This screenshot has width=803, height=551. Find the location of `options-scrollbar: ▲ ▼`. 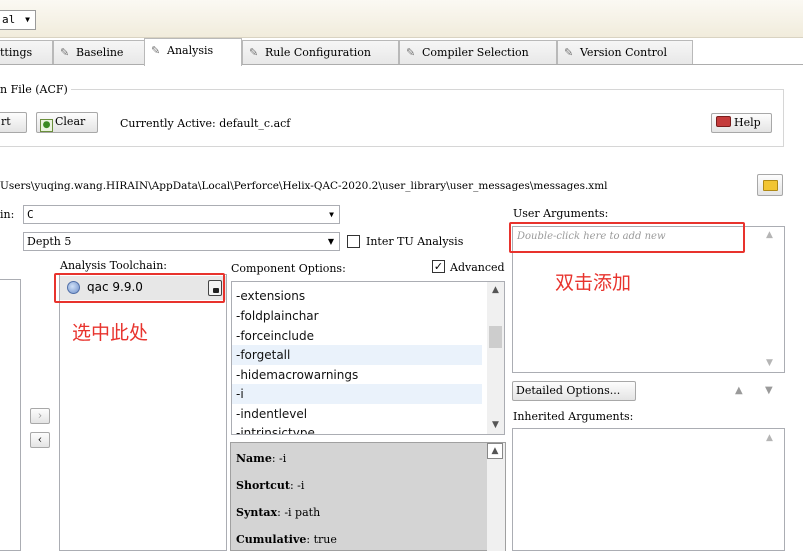

options-scrollbar: ▲ ▼ is located at coordinates (495, 358).